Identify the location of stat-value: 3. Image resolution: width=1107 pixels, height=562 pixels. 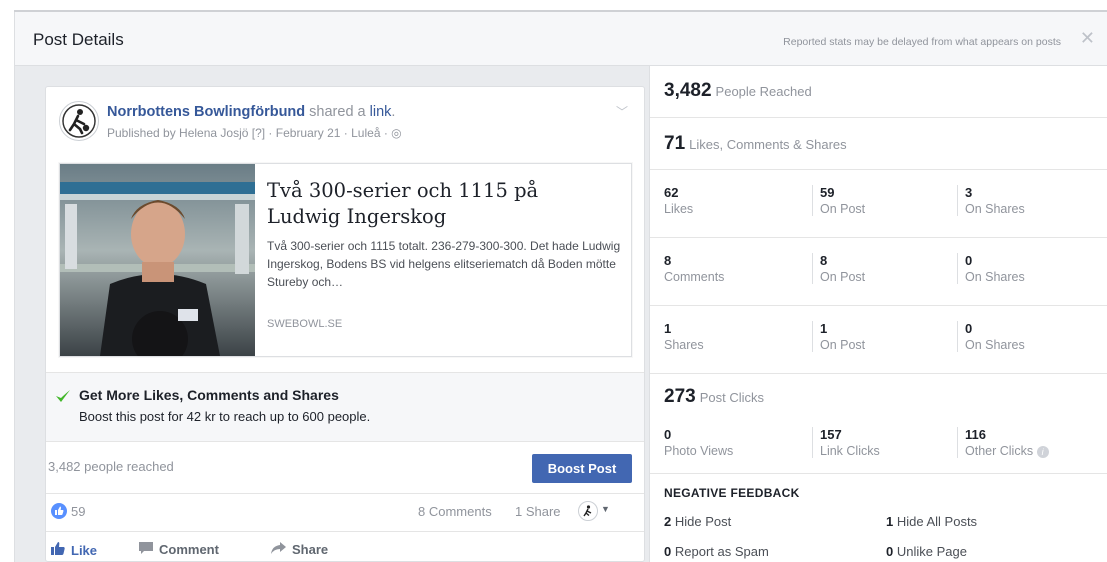
(969, 192).